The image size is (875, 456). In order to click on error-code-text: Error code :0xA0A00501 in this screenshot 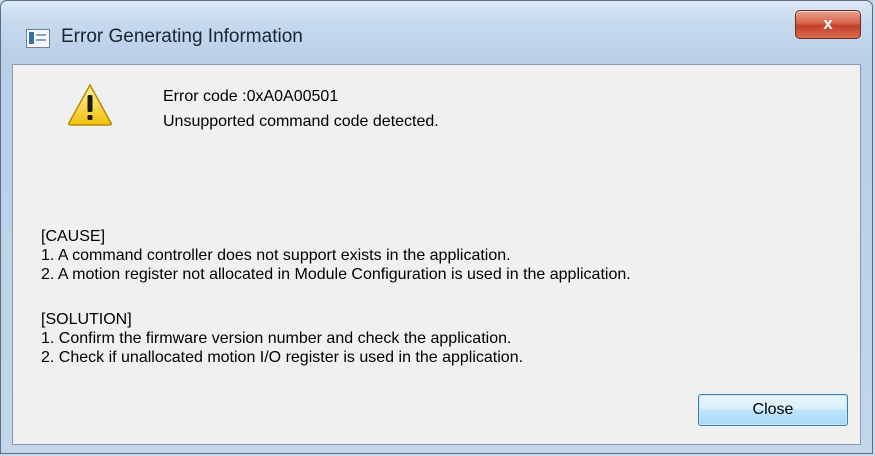, I will do `click(251, 96)`.